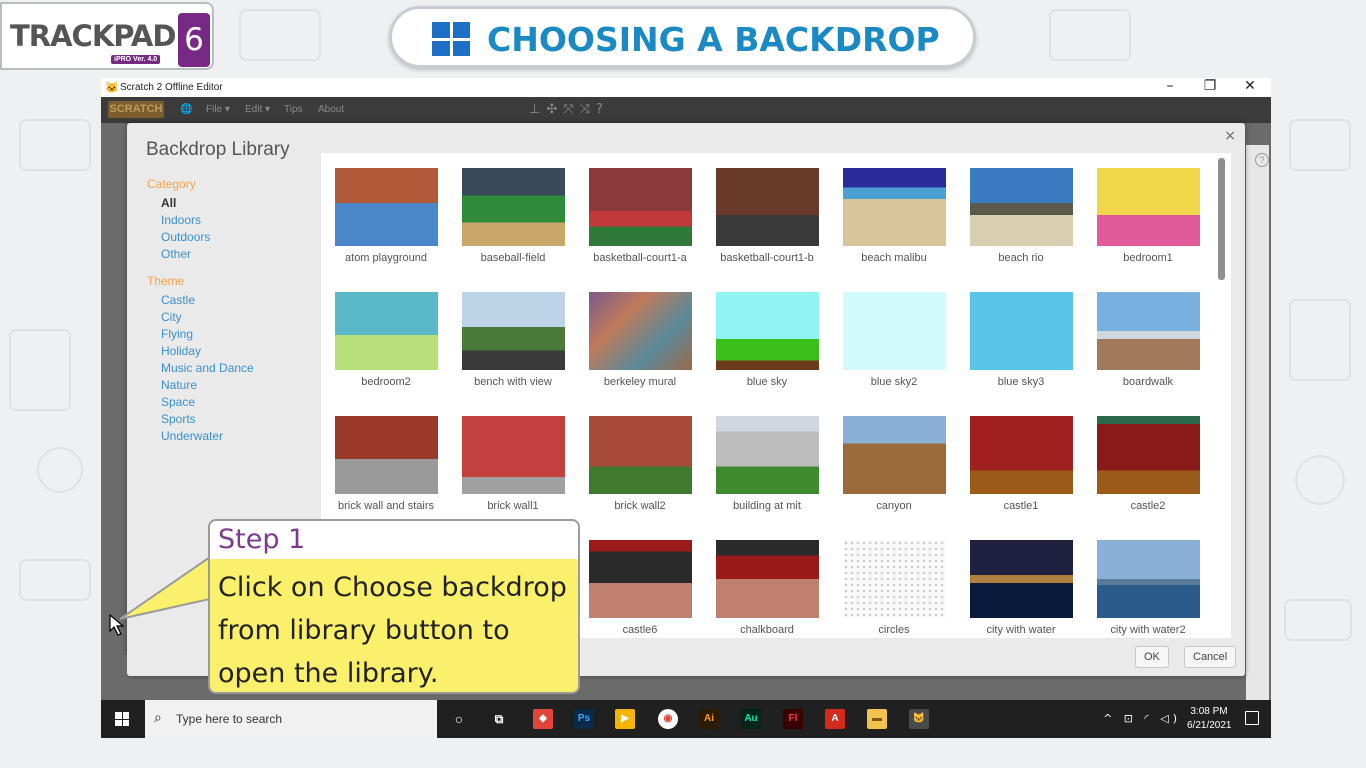 Image resolution: width=1366 pixels, height=768 pixels. I want to click on backdrop-tile: building at mit, so click(765, 461).